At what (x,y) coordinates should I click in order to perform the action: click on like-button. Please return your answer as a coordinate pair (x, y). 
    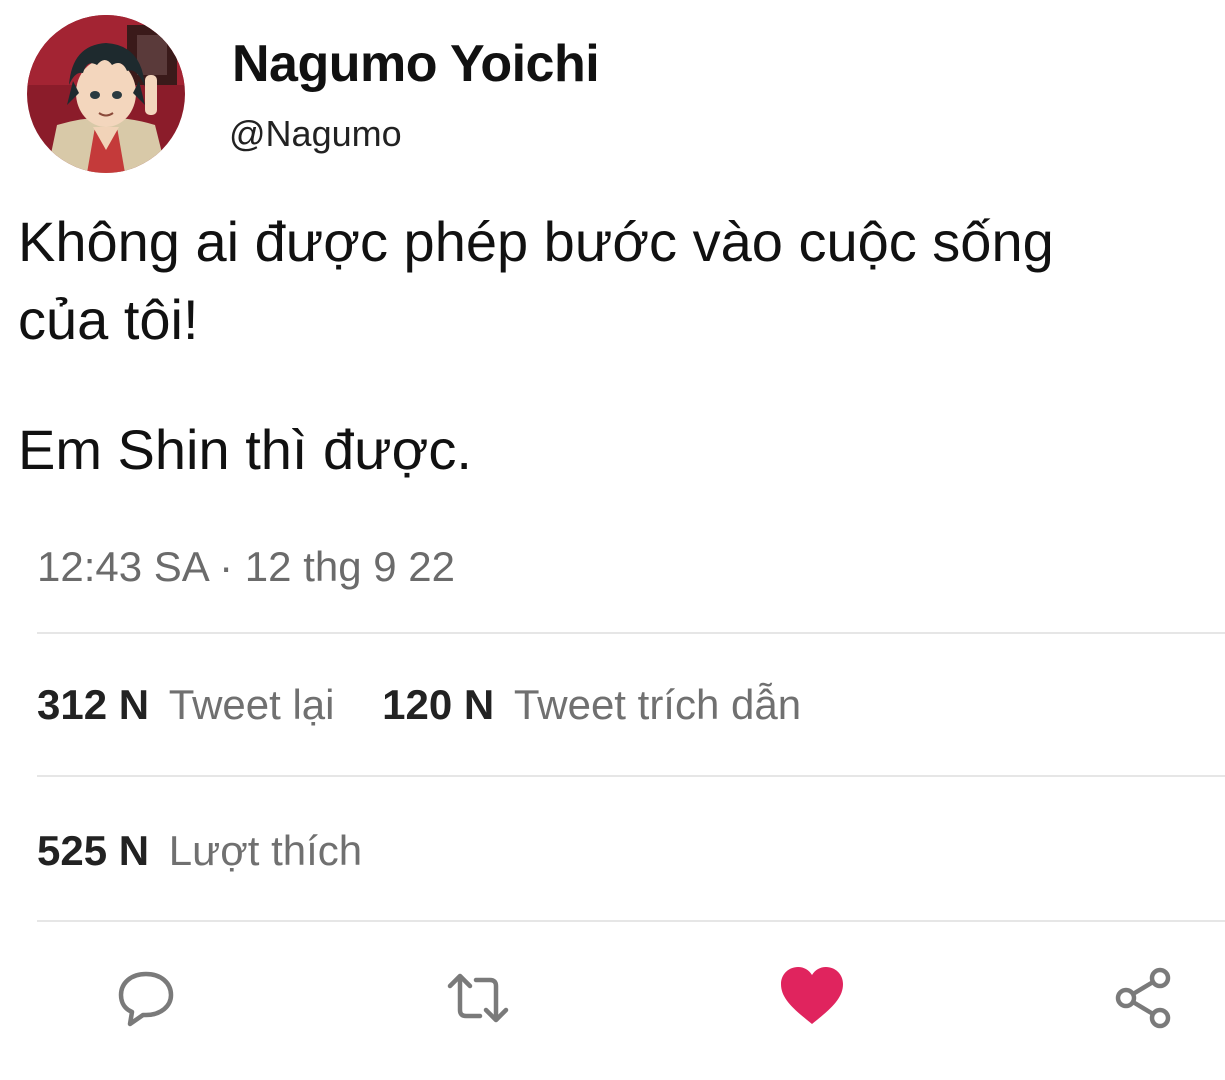
    Looking at the image, I should click on (812, 996).